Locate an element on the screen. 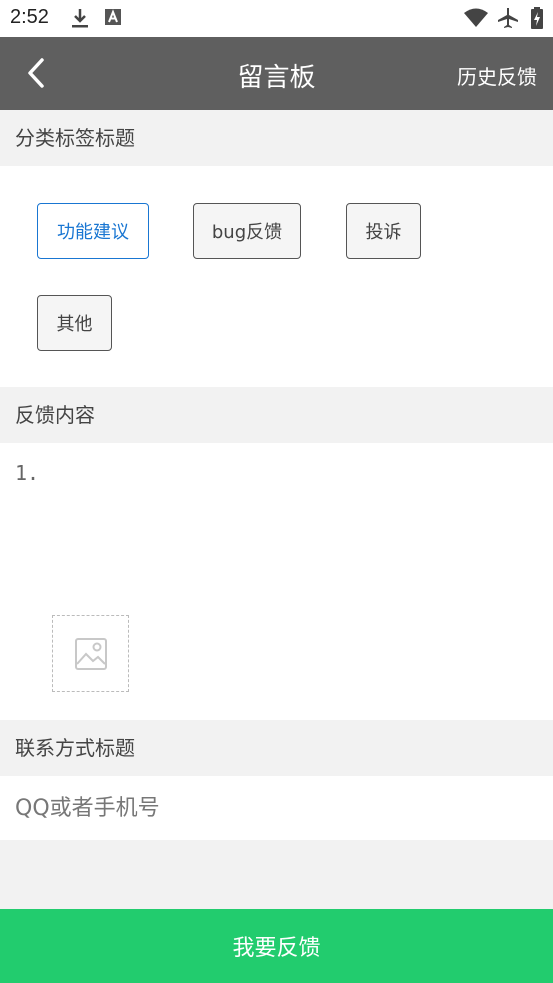  a-box-icon is located at coordinates (113, 19).